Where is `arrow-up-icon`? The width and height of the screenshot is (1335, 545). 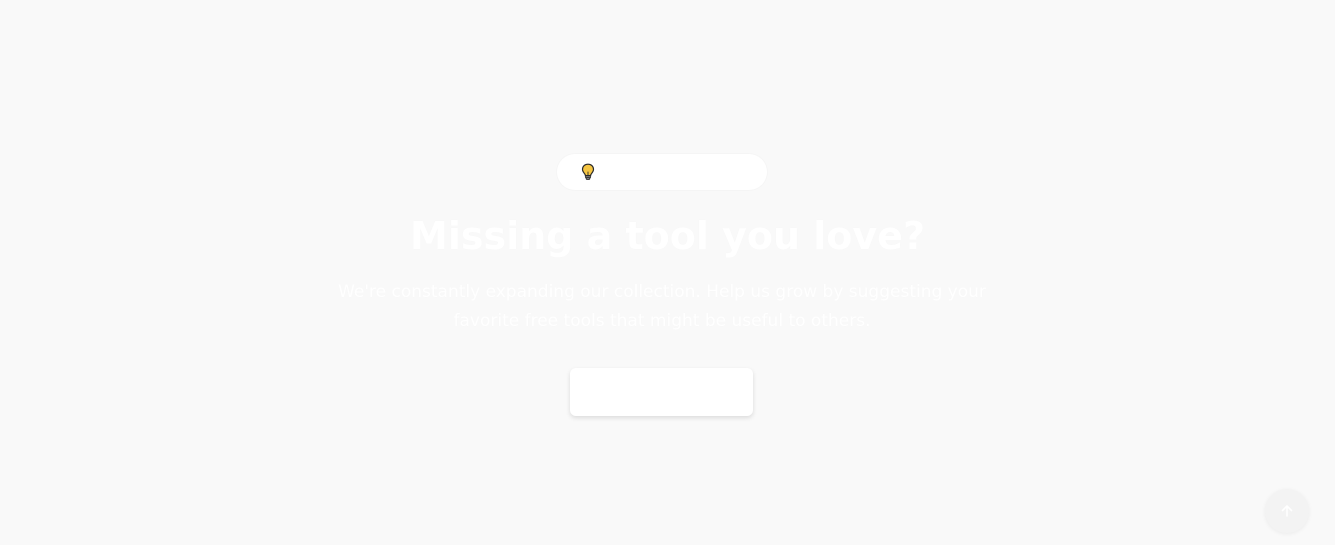
arrow-up-icon is located at coordinates (1287, 511).